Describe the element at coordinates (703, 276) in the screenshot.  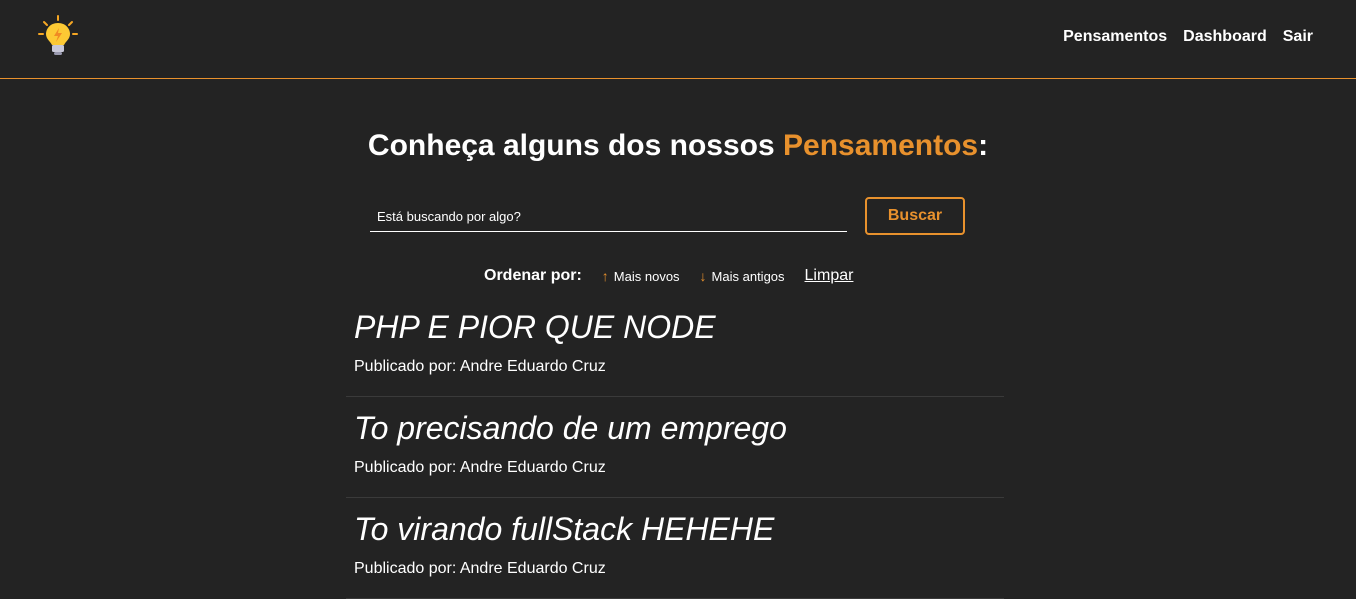
I see `arrow-down-icon: ↓` at that location.